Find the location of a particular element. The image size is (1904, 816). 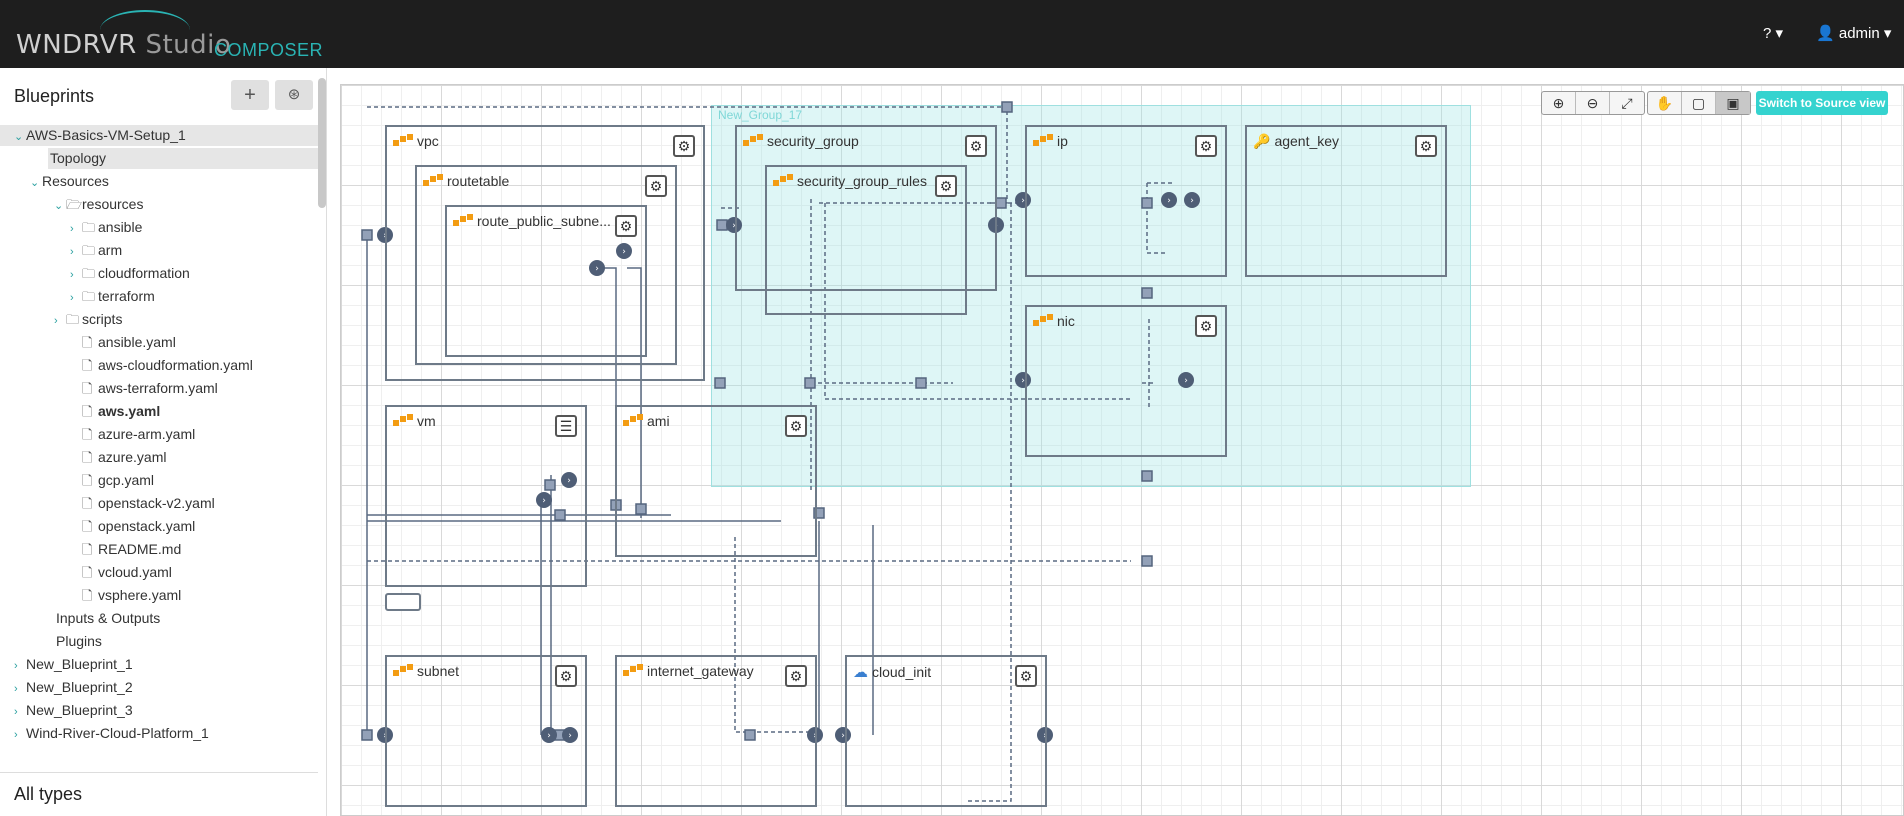

tree-item: ⌄ 🗁resources is located at coordinates (159, 204).